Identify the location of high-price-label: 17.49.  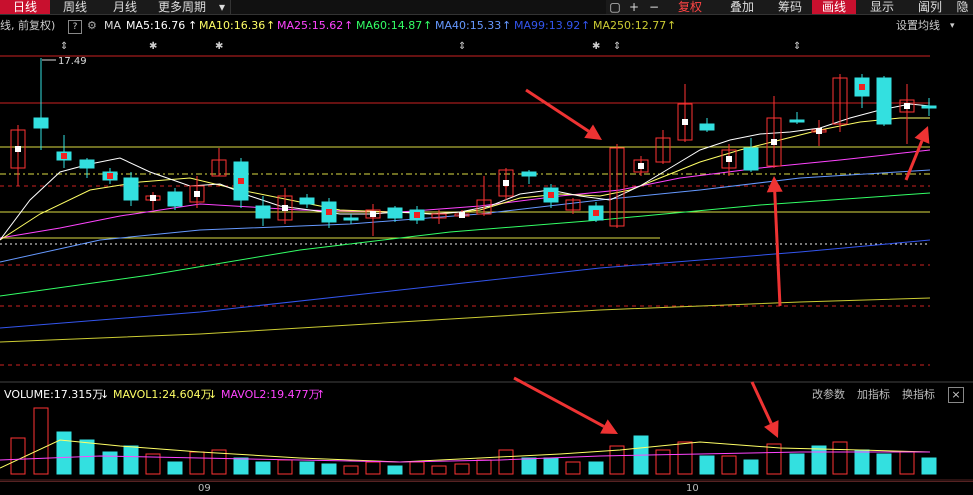
(72, 61).